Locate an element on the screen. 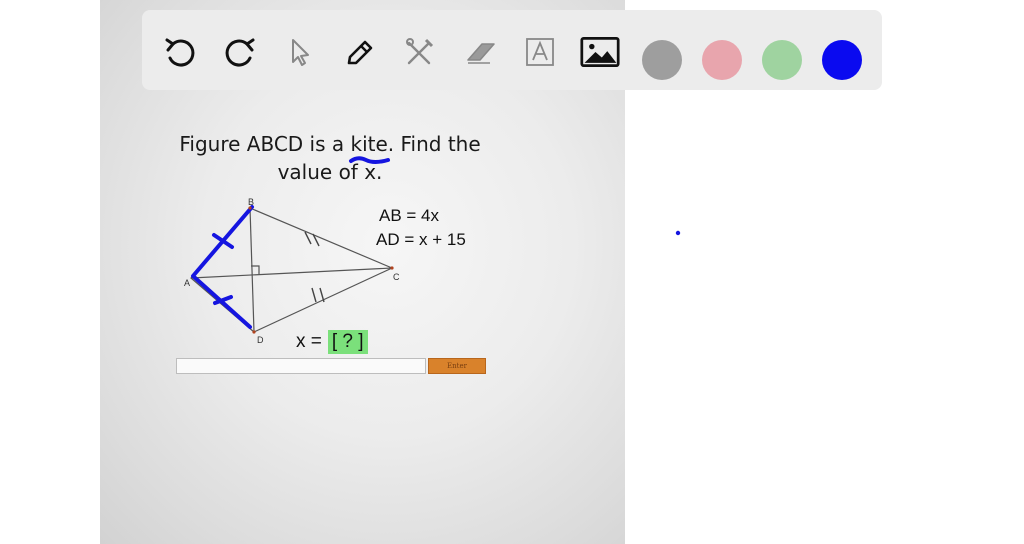  kite-outline is located at coordinates (292, 270).